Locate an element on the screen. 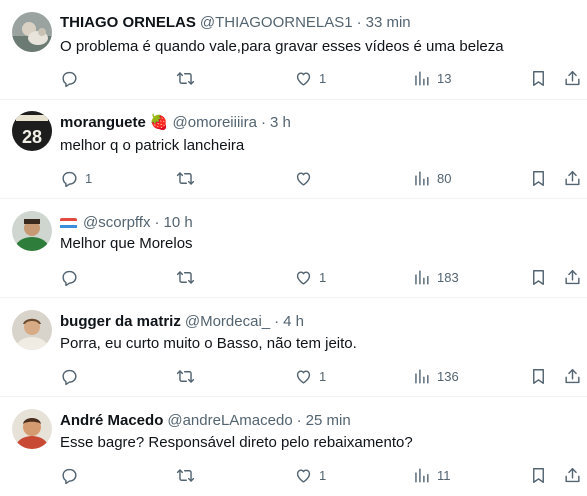  views-button: 11 is located at coordinates (431, 475).